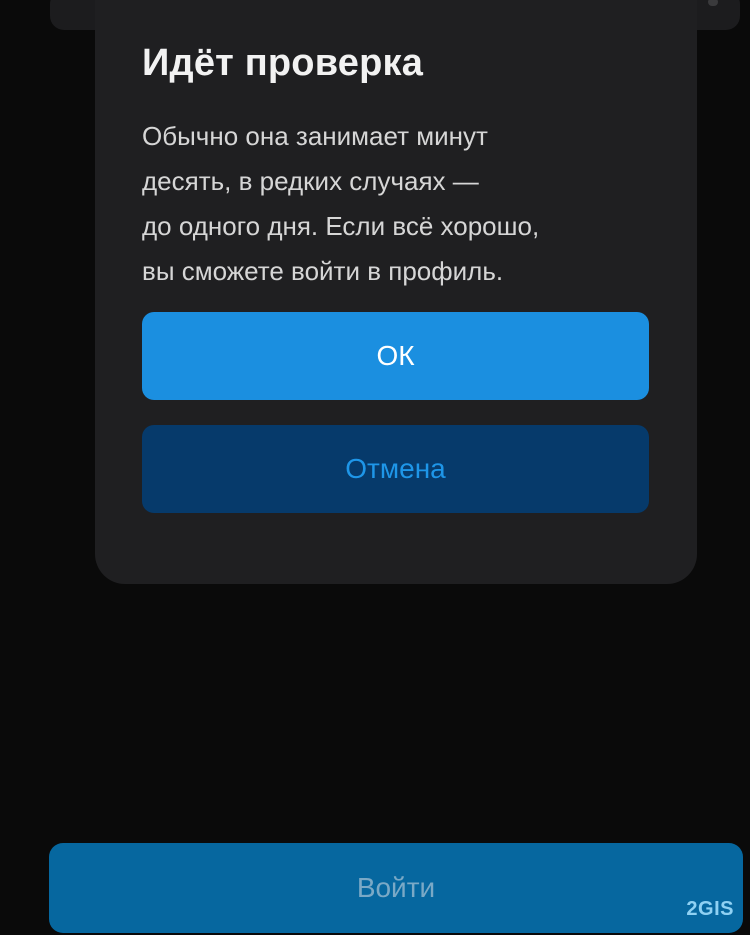 The height and width of the screenshot is (935, 750). What do you see at coordinates (323, 271) in the screenshot?
I see `dialog-message-line: вы сможете войти в профиль.` at bounding box center [323, 271].